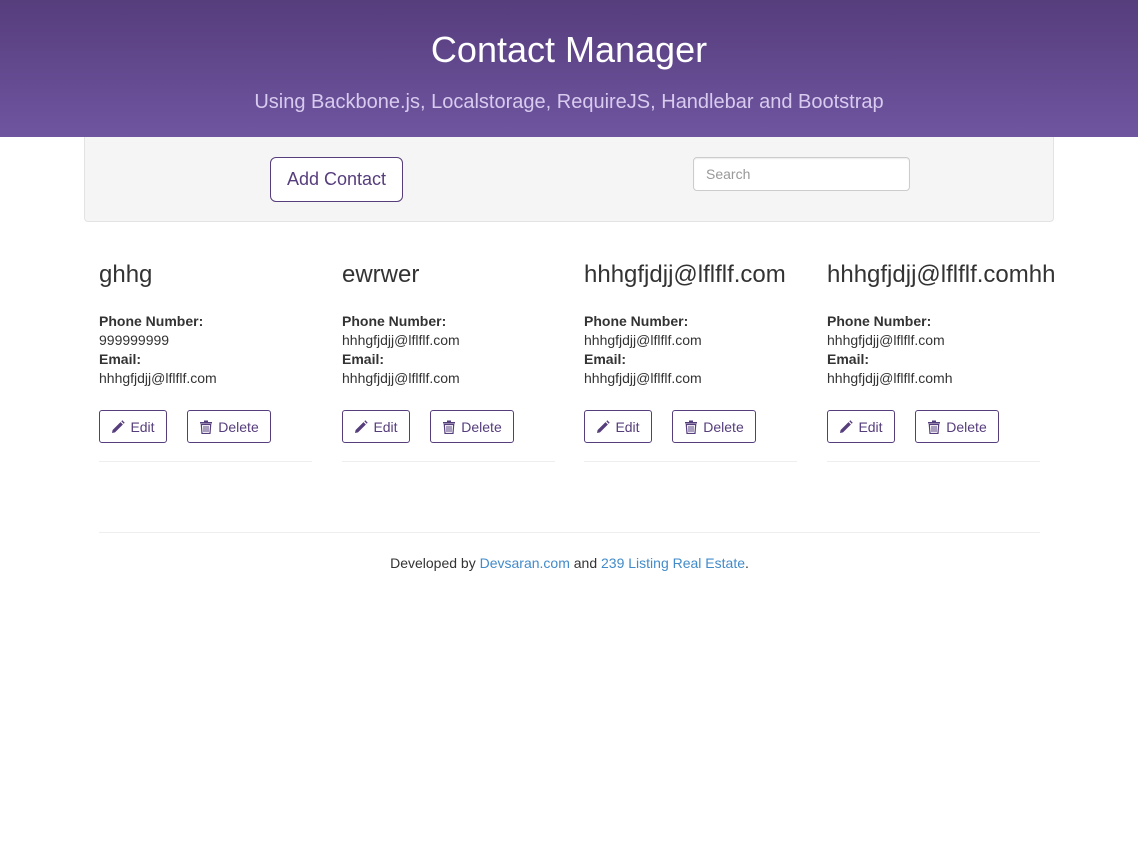 This screenshot has width=1138, height=846. Describe the element at coordinates (381, 274) in the screenshot. I see `contact-name: ewrwer` at that location.